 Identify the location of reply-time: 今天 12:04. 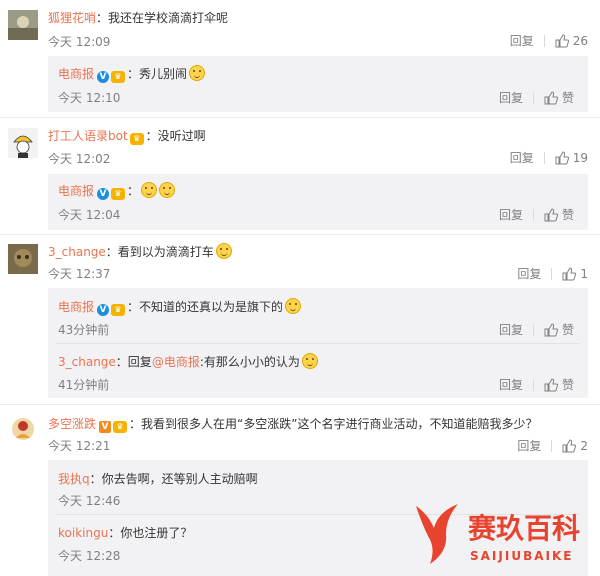
(89, 215).